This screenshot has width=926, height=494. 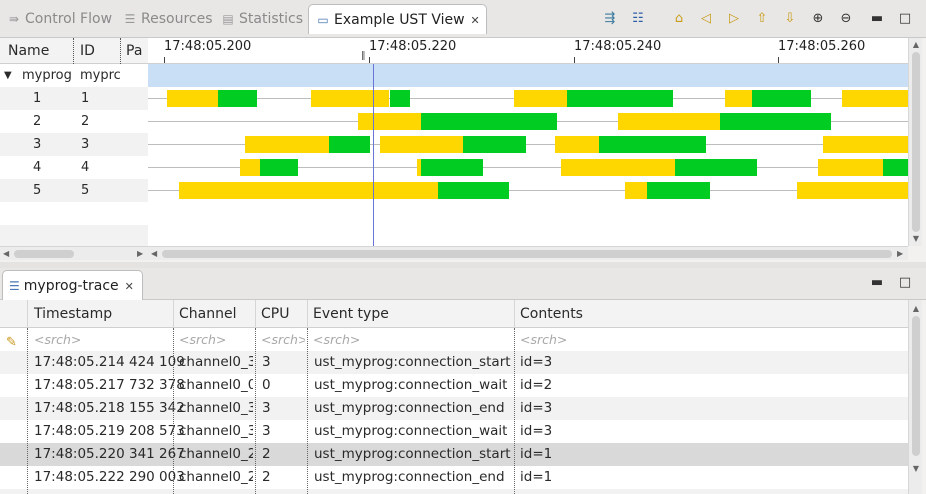 I want to click on sync-arrows-icon: ⇶, so click(x=610, y=19).